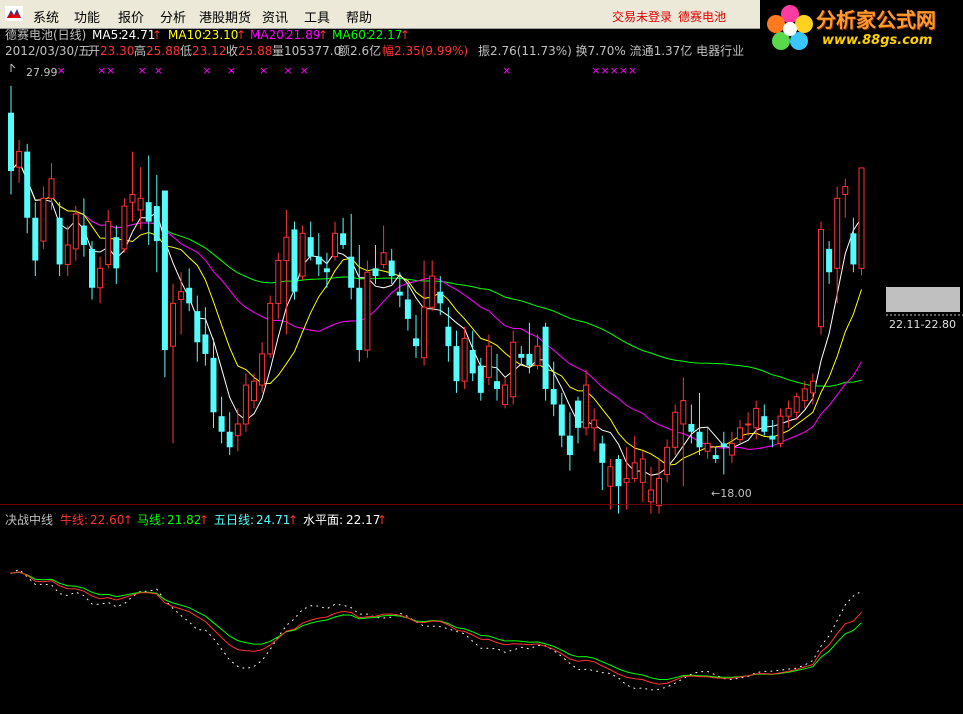 The image size is (963, 714). Describe the element at coordinates (138, 35) in the screenshot. I see `ma5-value: 24.71` at that location.